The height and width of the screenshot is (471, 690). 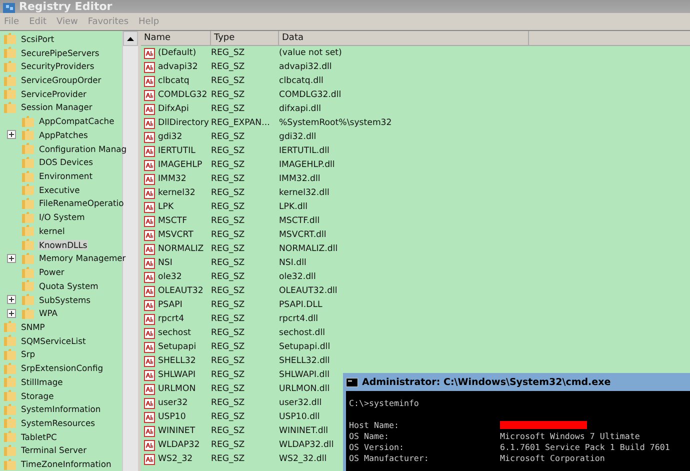 I want to click on tree-item: Configuration Manag, so click(x=83, y=149).